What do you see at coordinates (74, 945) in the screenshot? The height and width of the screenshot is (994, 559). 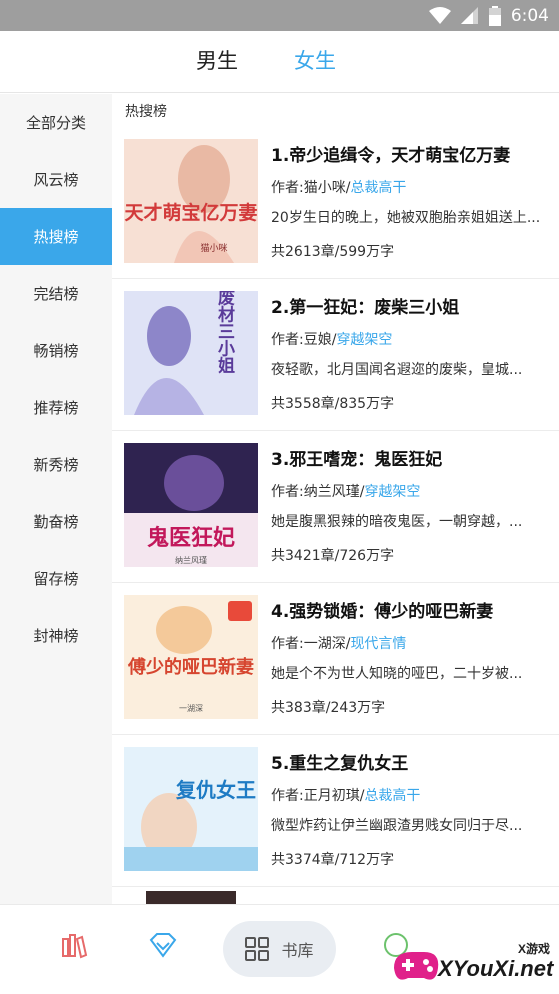 I see `bookshelf-icon` at bounding box center [74, 945].